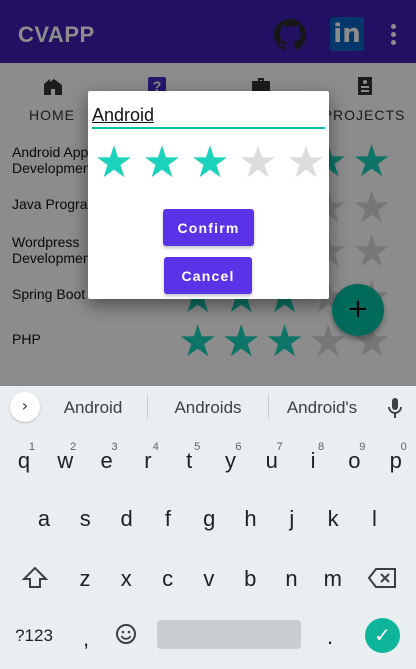 This screenshot has width=416, height=669. I want to click on key-label: y, so click(230, 460).